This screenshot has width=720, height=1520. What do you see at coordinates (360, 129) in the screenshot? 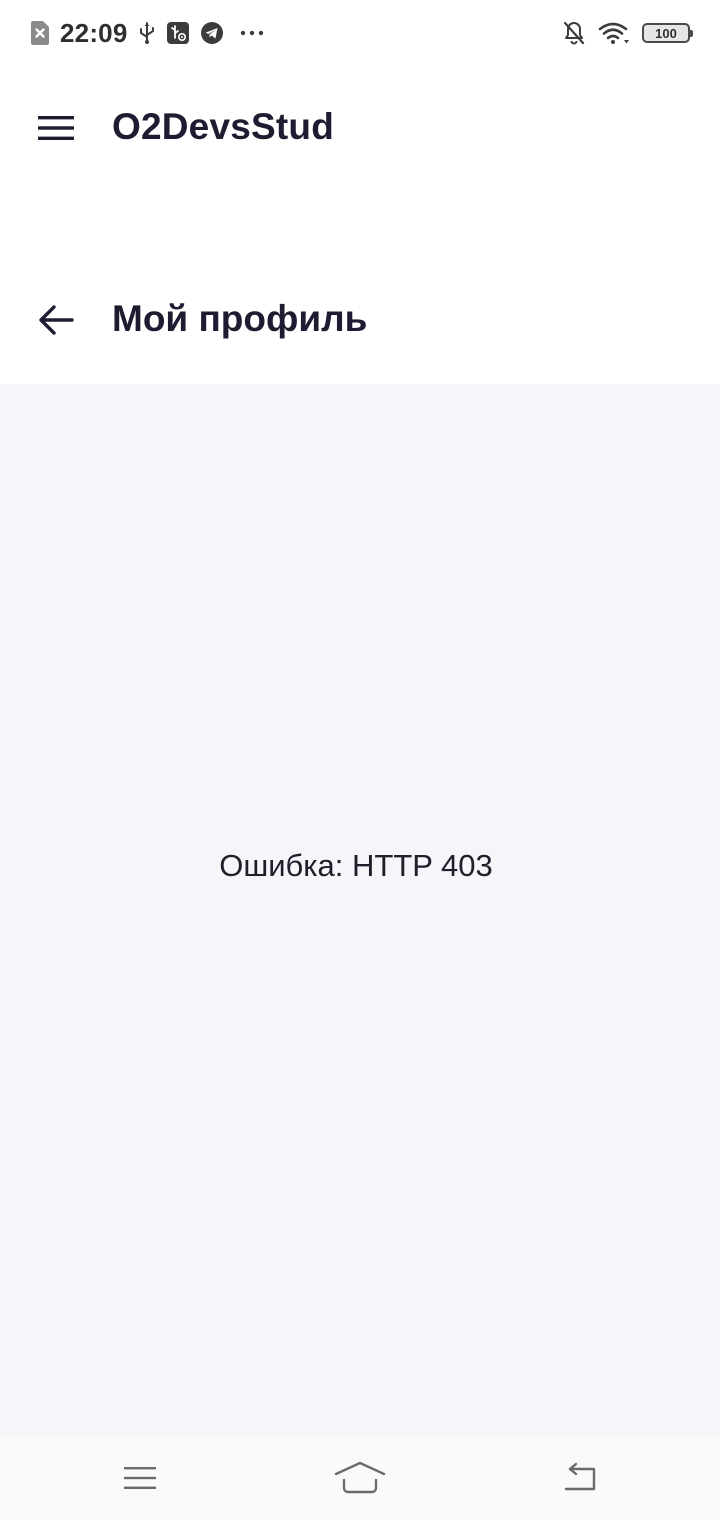
I see `app-bar: O2DevsStud` at bounding box center [360, 129].